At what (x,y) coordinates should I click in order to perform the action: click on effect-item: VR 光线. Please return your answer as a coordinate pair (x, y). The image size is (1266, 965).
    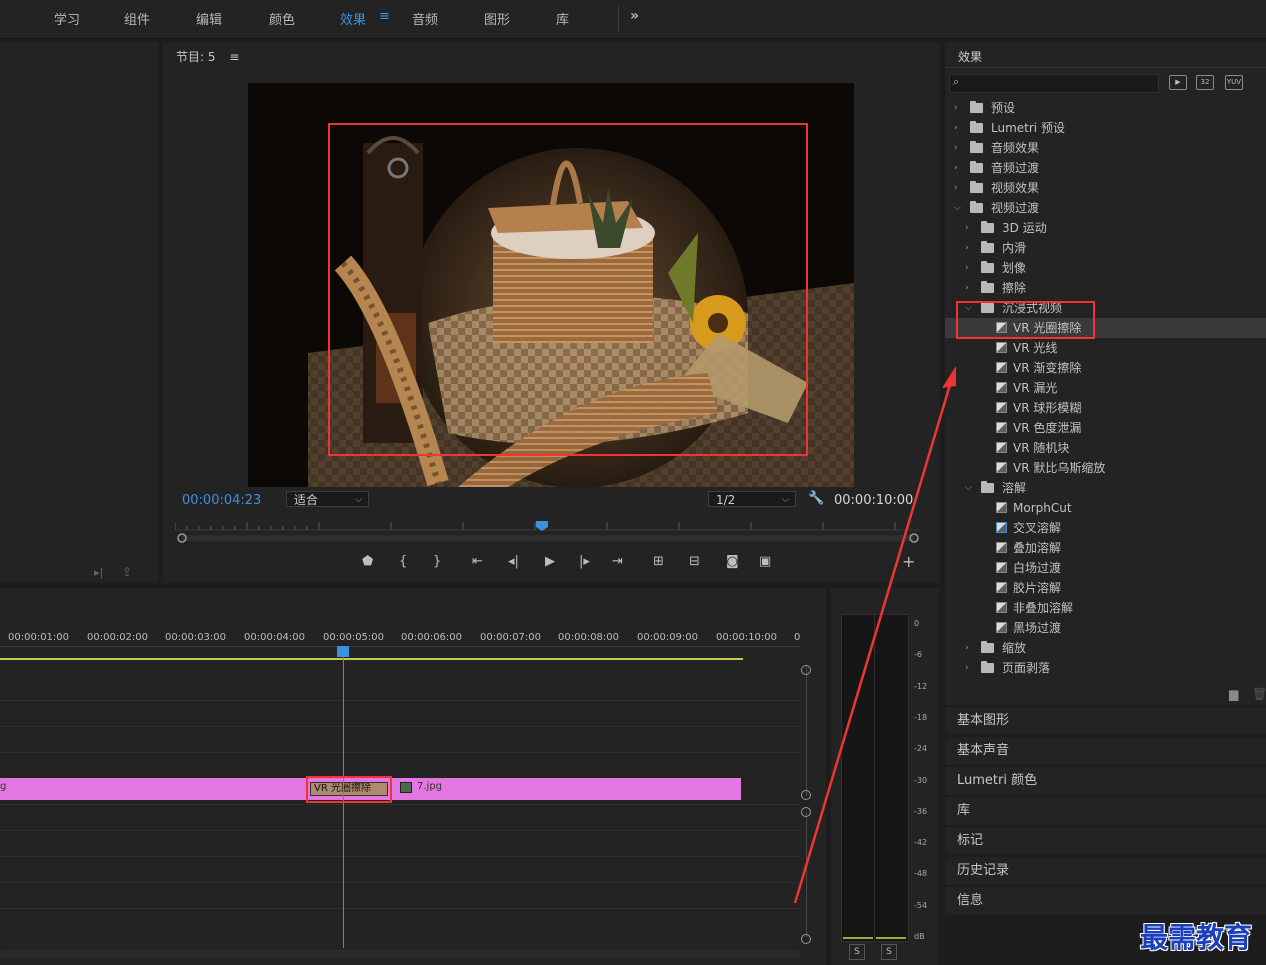
    Looking at the image, I should click on (1105, 348).